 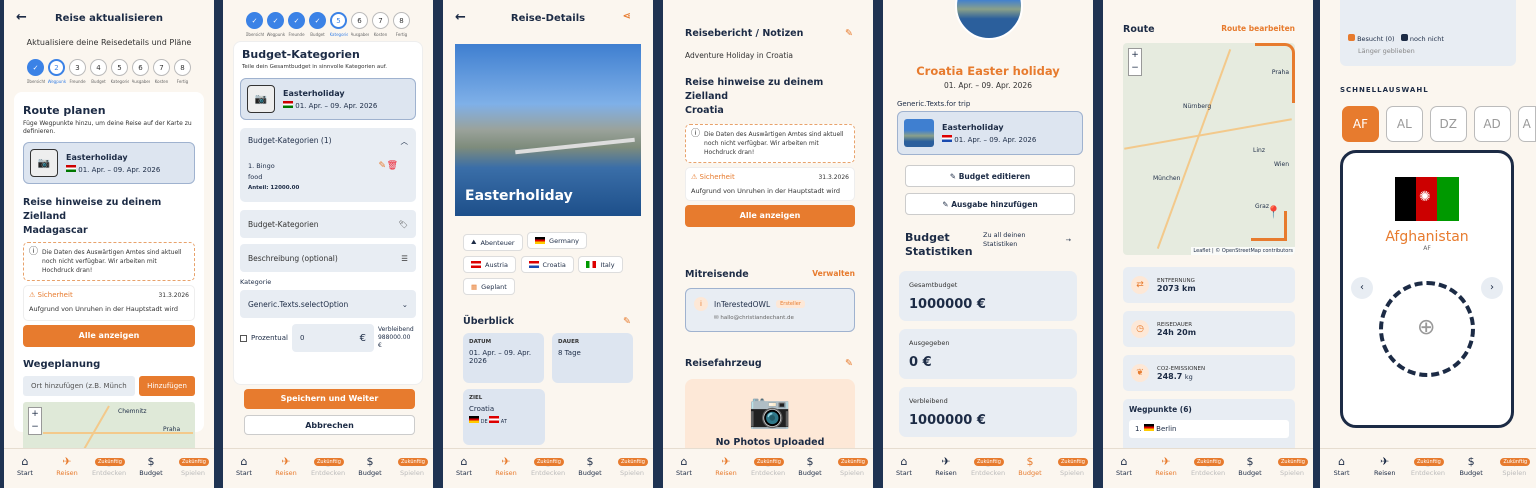 I want to click on step-4: ✓, so click(x=317, y=20).